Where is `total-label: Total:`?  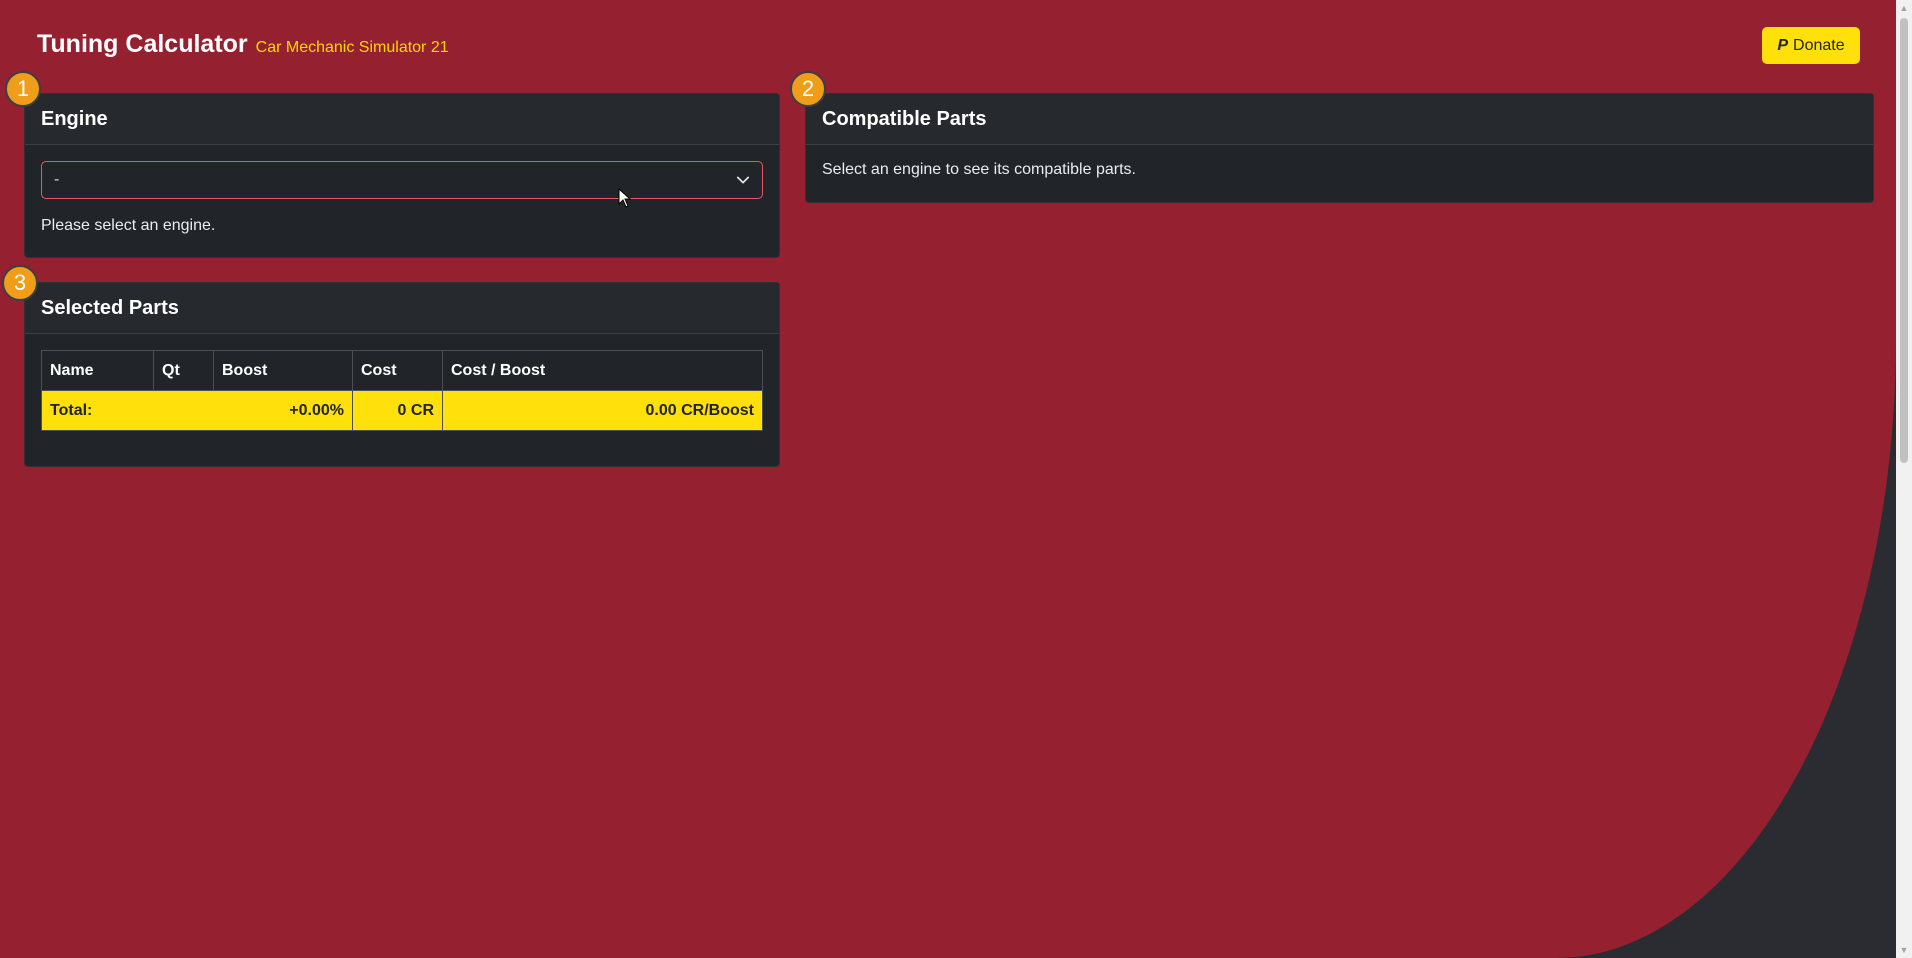 total-label: Total: is located at coordinates (127, 410).